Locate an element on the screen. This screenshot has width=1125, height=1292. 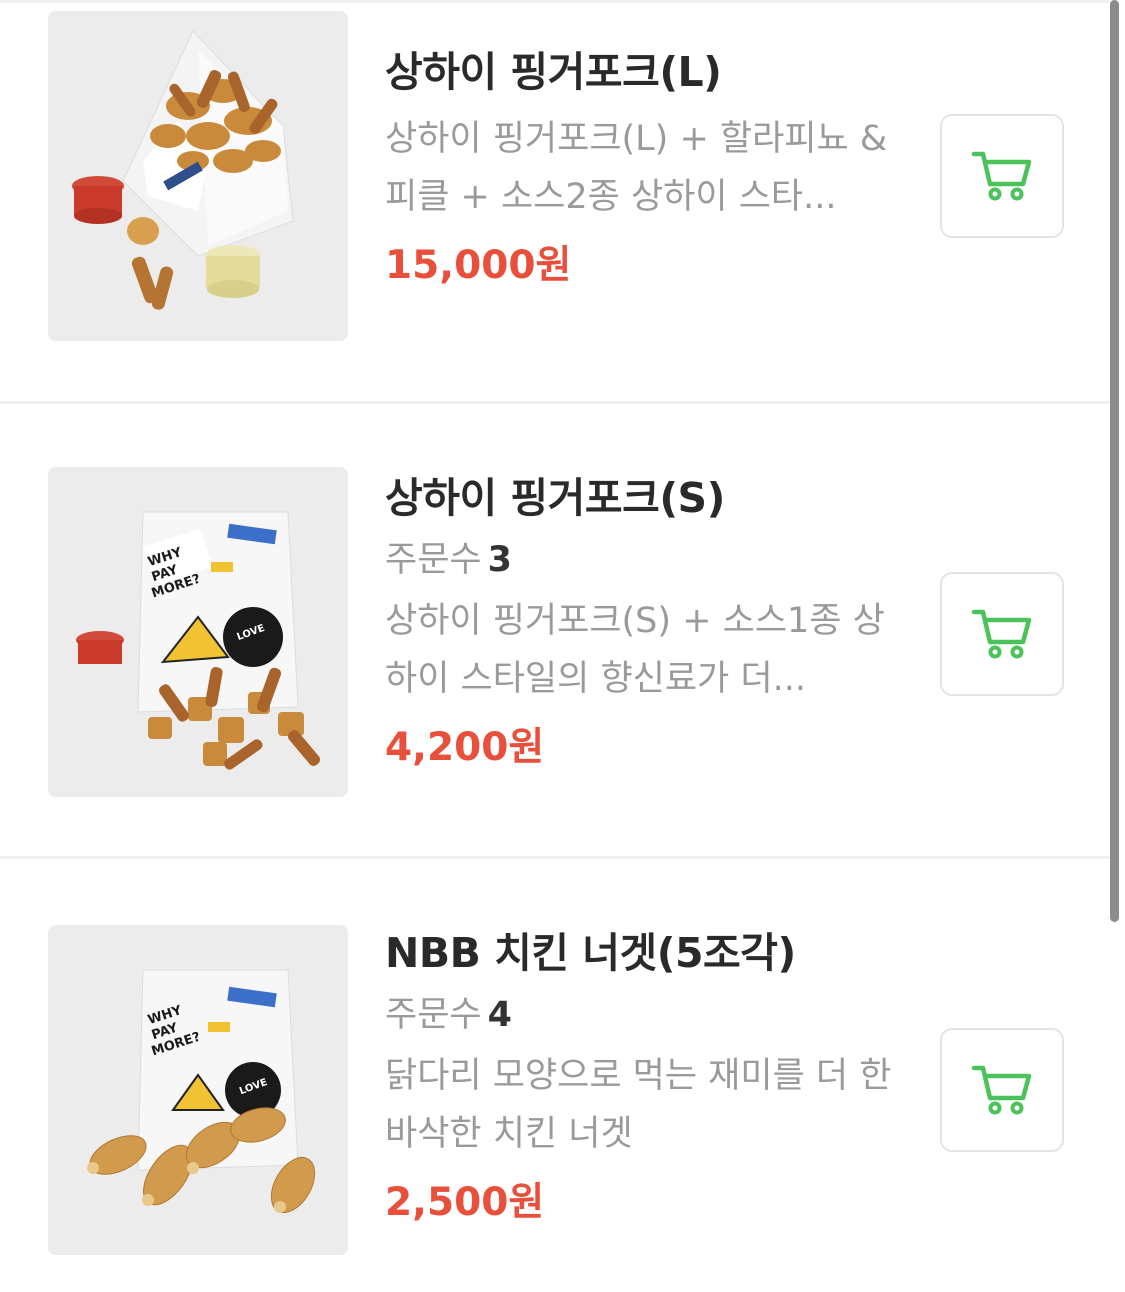
menu-item-name: NBB 치킨 너겟(5조각) is located at coordinates (590, 953).